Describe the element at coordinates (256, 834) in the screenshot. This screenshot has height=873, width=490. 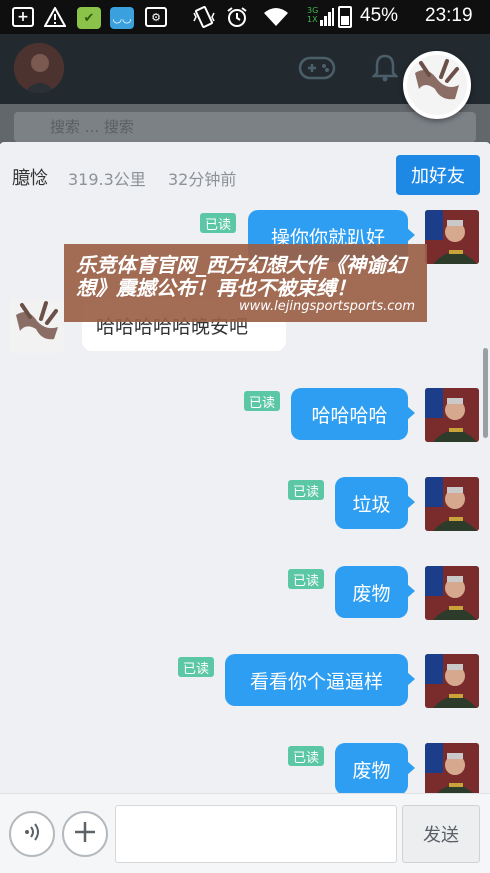
I see `message-input` at that location.